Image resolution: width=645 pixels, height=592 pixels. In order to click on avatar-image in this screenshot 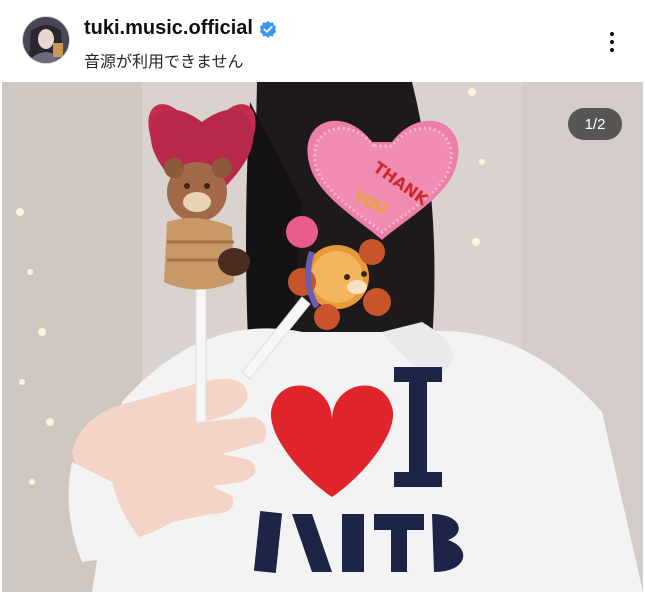, I will do `click(46, 40)`.